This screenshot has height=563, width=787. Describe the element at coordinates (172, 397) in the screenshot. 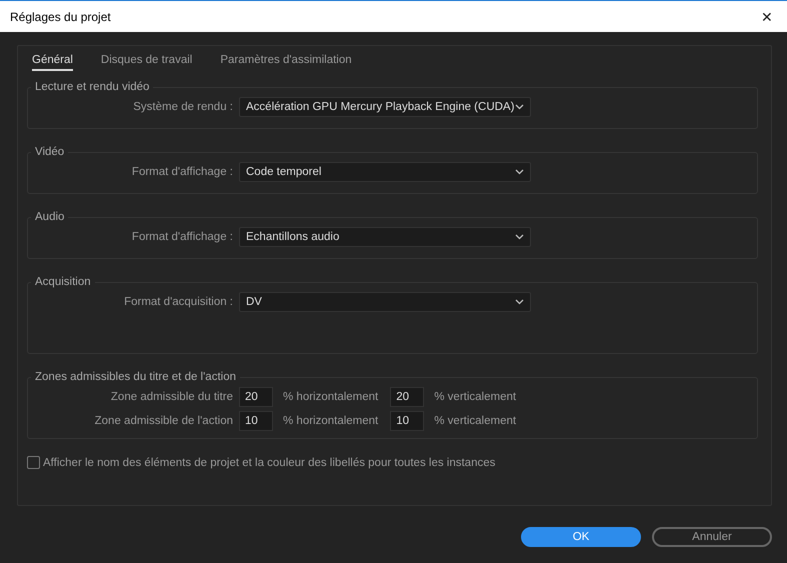

I see `field-label: Zone admissible du titre` at that location.